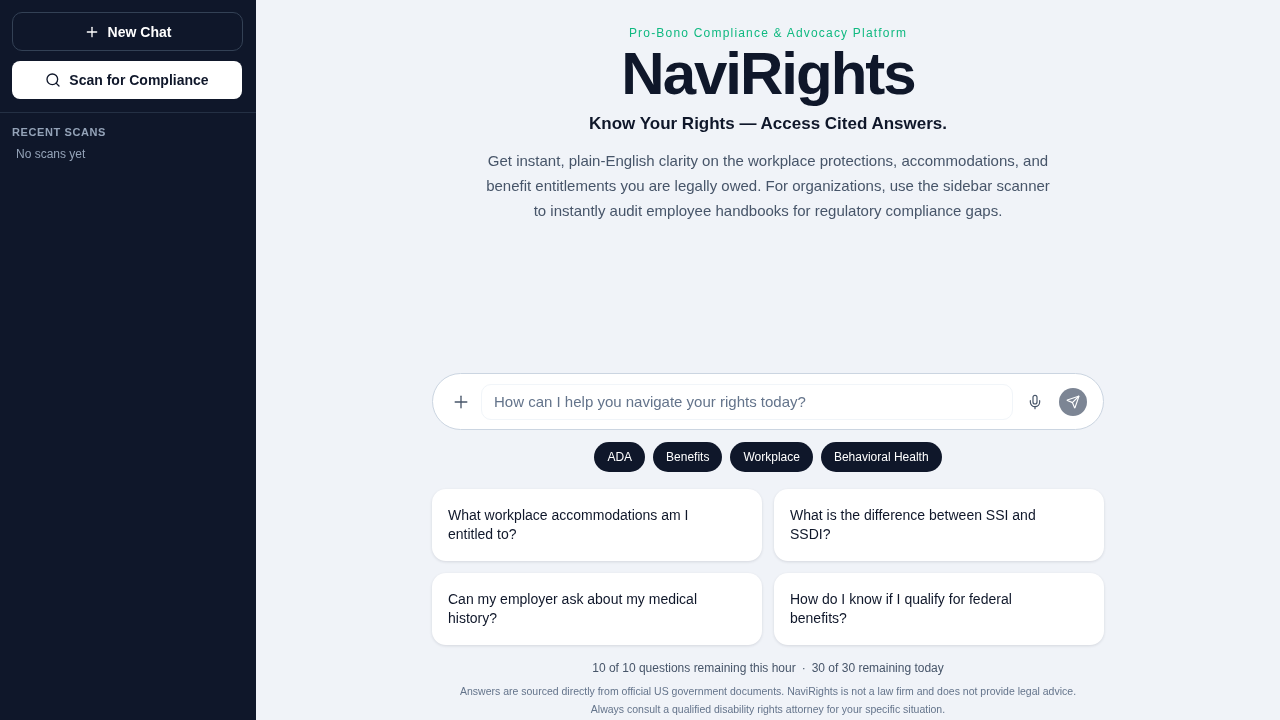 This screenshot has height=720, width=1280. What do you see at coordinates (768, 691) in the screenshot?
I see `disclaimer-text: Answers are sourced directly from official US government documents. NaviRights is not a law firm and does not provide legal advice.` at bounding box center [768, 691].